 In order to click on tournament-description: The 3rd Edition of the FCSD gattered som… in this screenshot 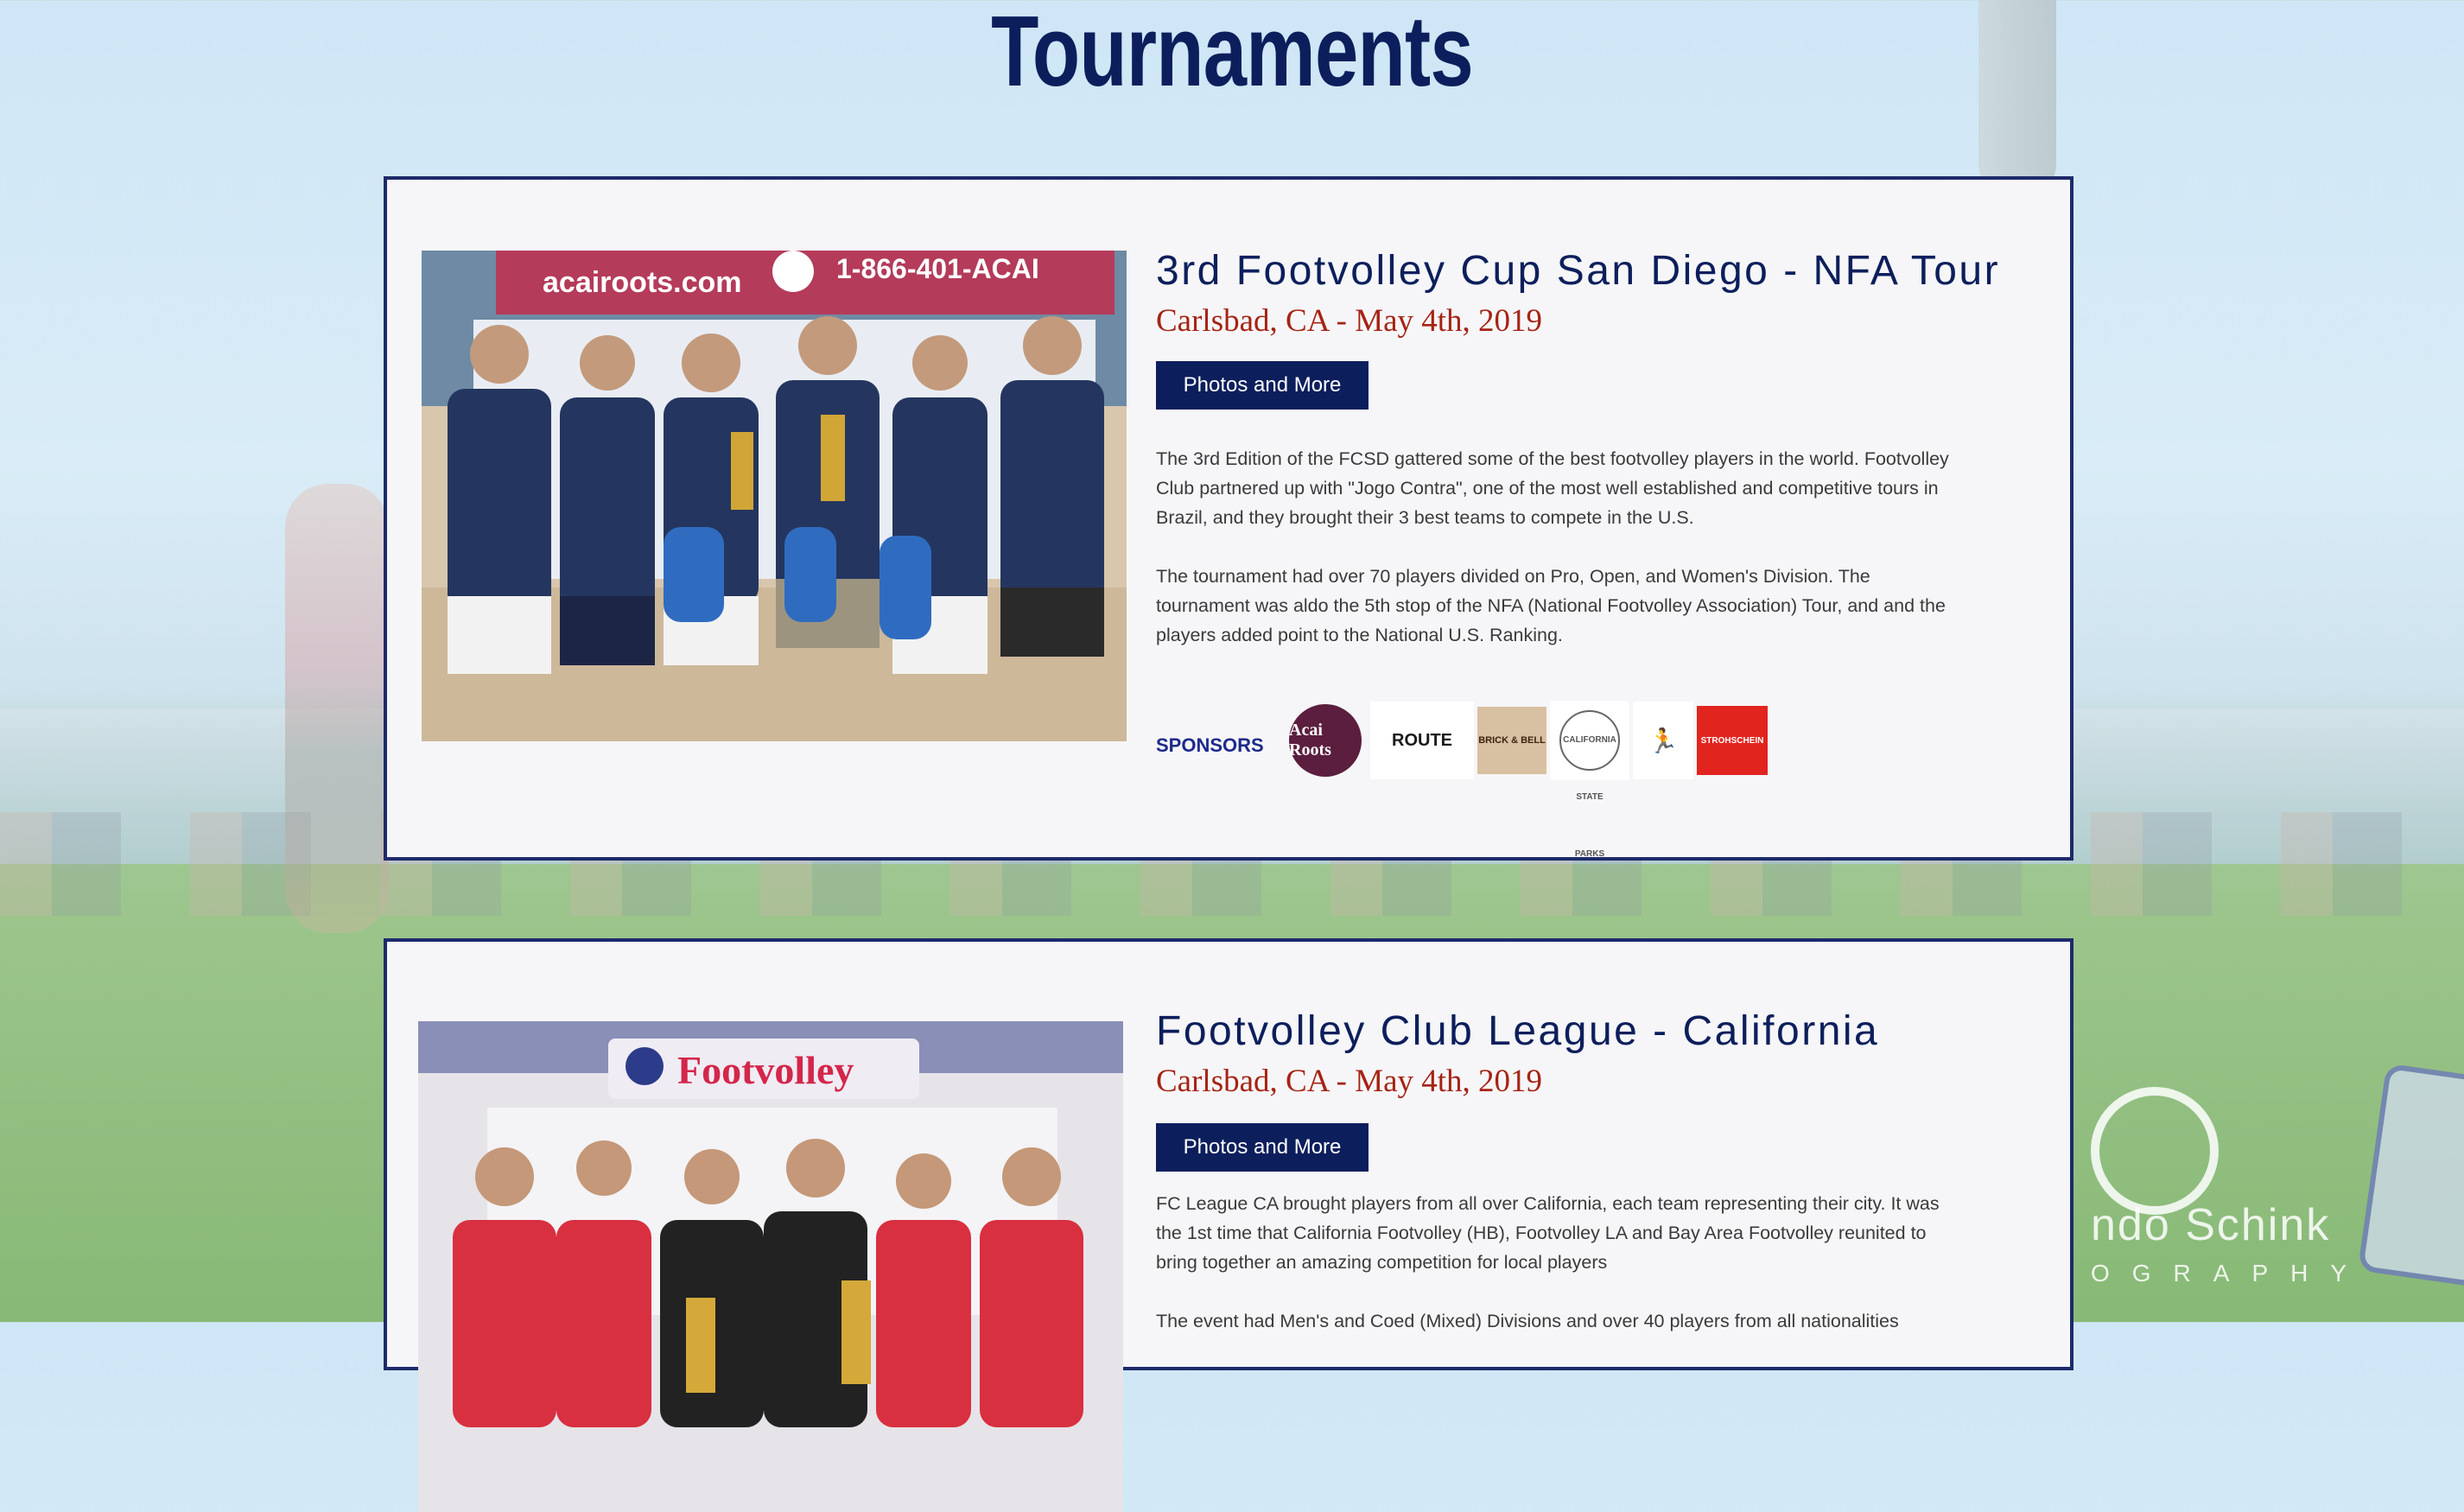, I will do `click(1553, 561)`.